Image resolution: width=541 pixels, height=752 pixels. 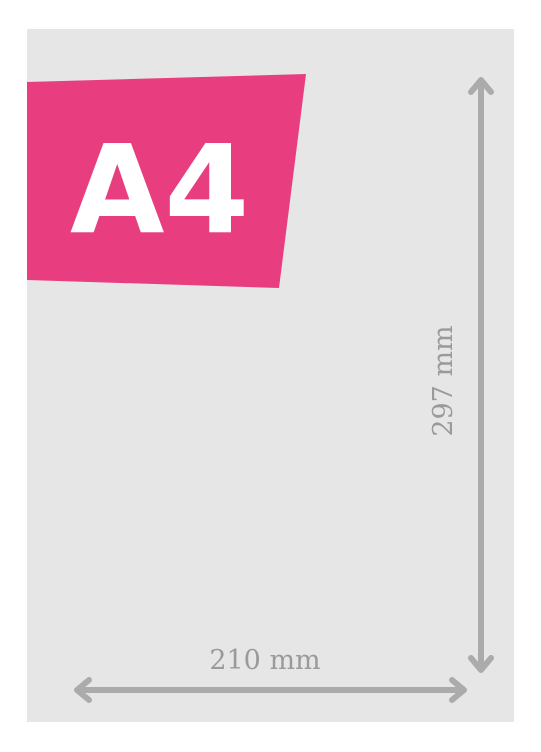 What do you see at coordinates (443, 380) in the screenshot?
I see `height-label: 297 mm` at bounding box center [443, 380].